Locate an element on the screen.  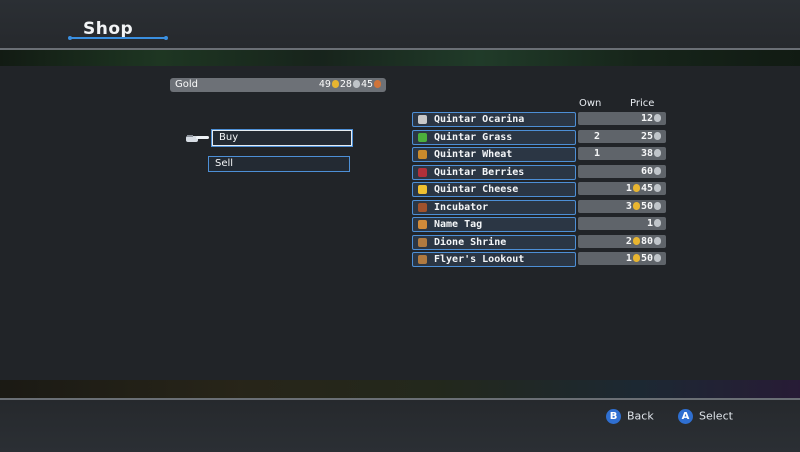
item-price: 60 is located at coordinates (651, 171).